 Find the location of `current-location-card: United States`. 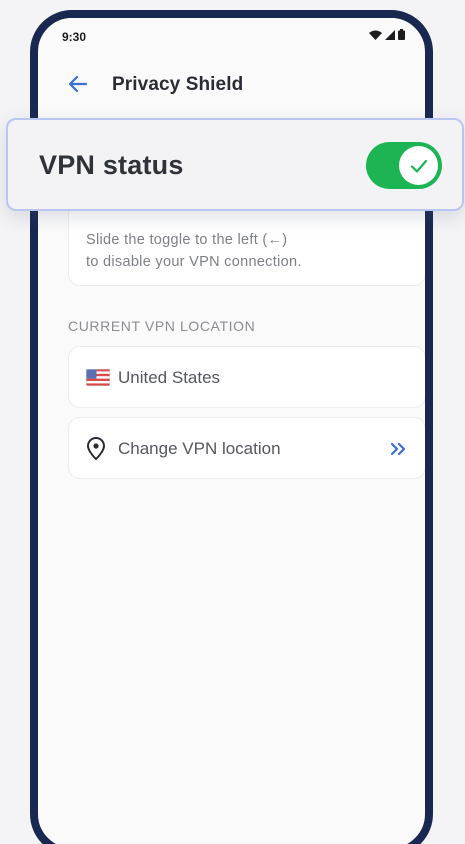

current-location-card: United States is located at coordinates (246, 377).